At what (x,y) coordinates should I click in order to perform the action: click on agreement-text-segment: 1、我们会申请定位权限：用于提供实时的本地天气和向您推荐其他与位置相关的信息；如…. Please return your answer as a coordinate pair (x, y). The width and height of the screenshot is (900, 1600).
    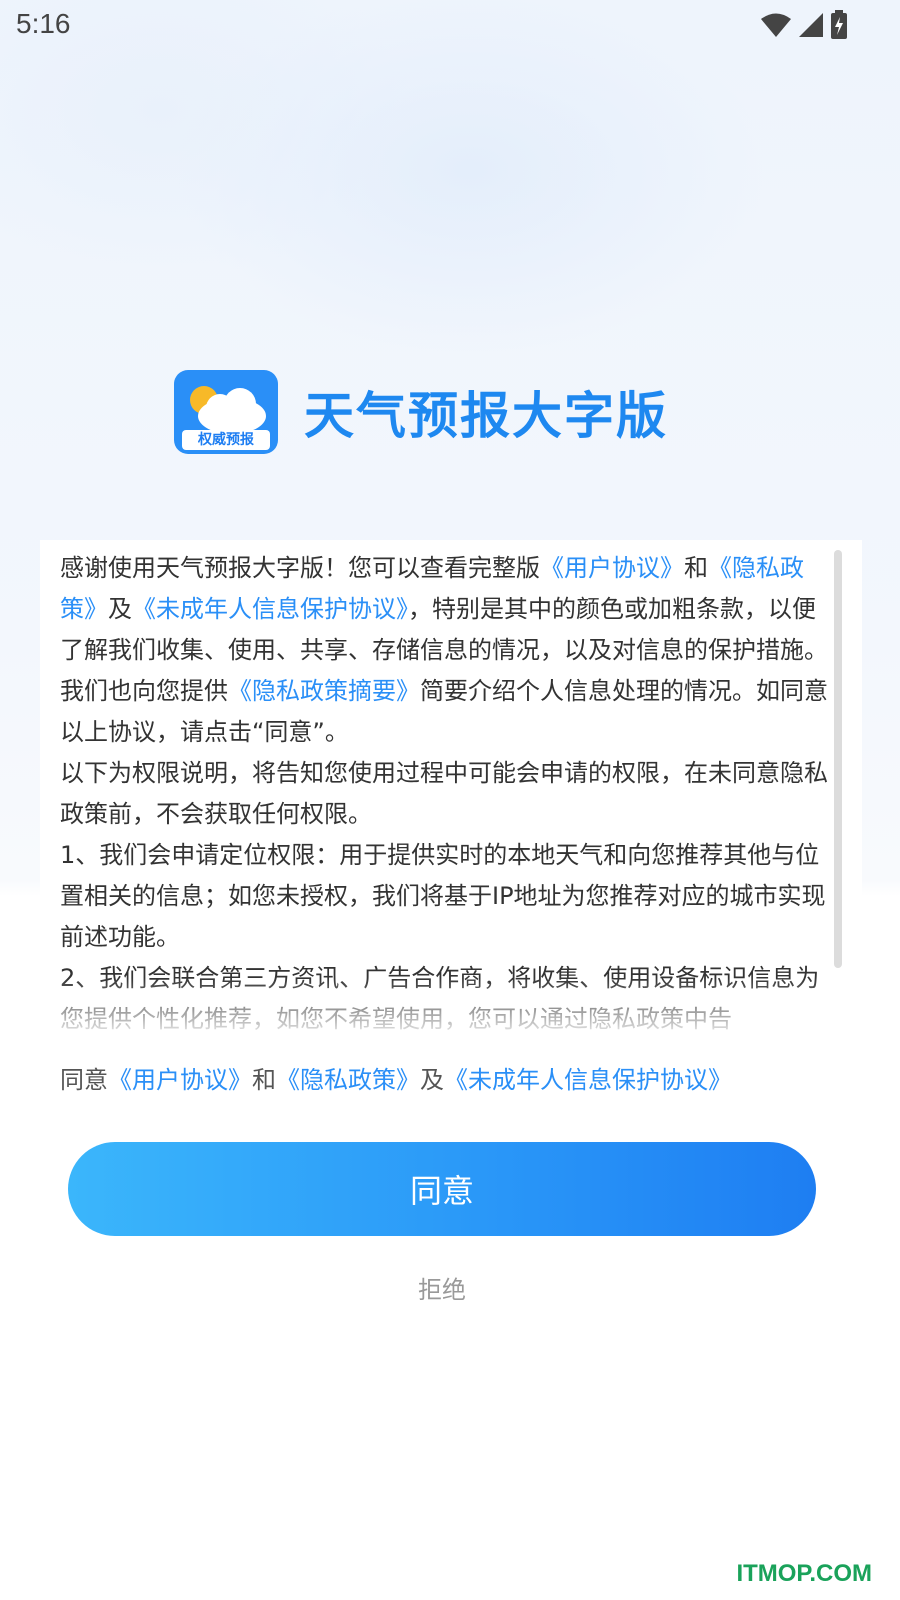
    Looking at the image, I should click on (443, 896).